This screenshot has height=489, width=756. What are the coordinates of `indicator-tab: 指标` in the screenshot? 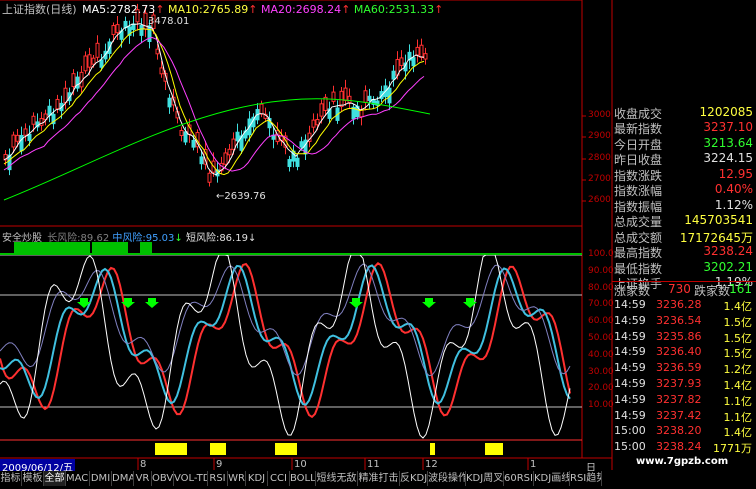 It's located at (11, 478).